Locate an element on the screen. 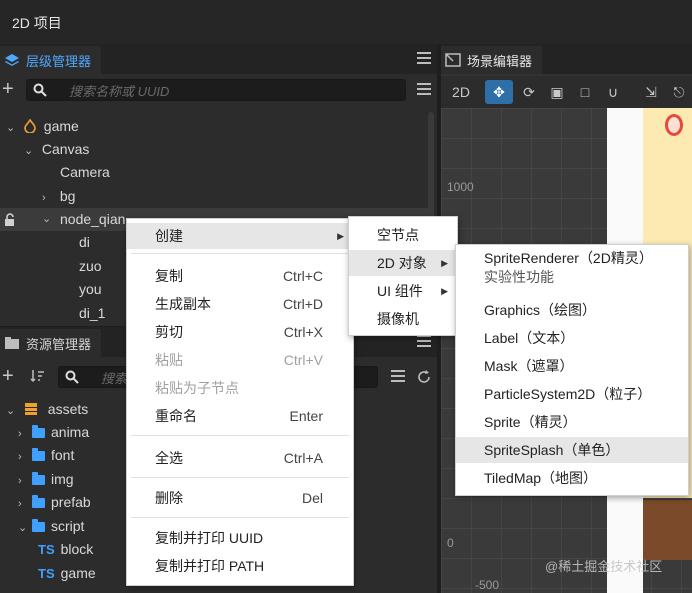 This screenshot has height=593, width=692. unlock-icon is located at coordinates (11, 220).